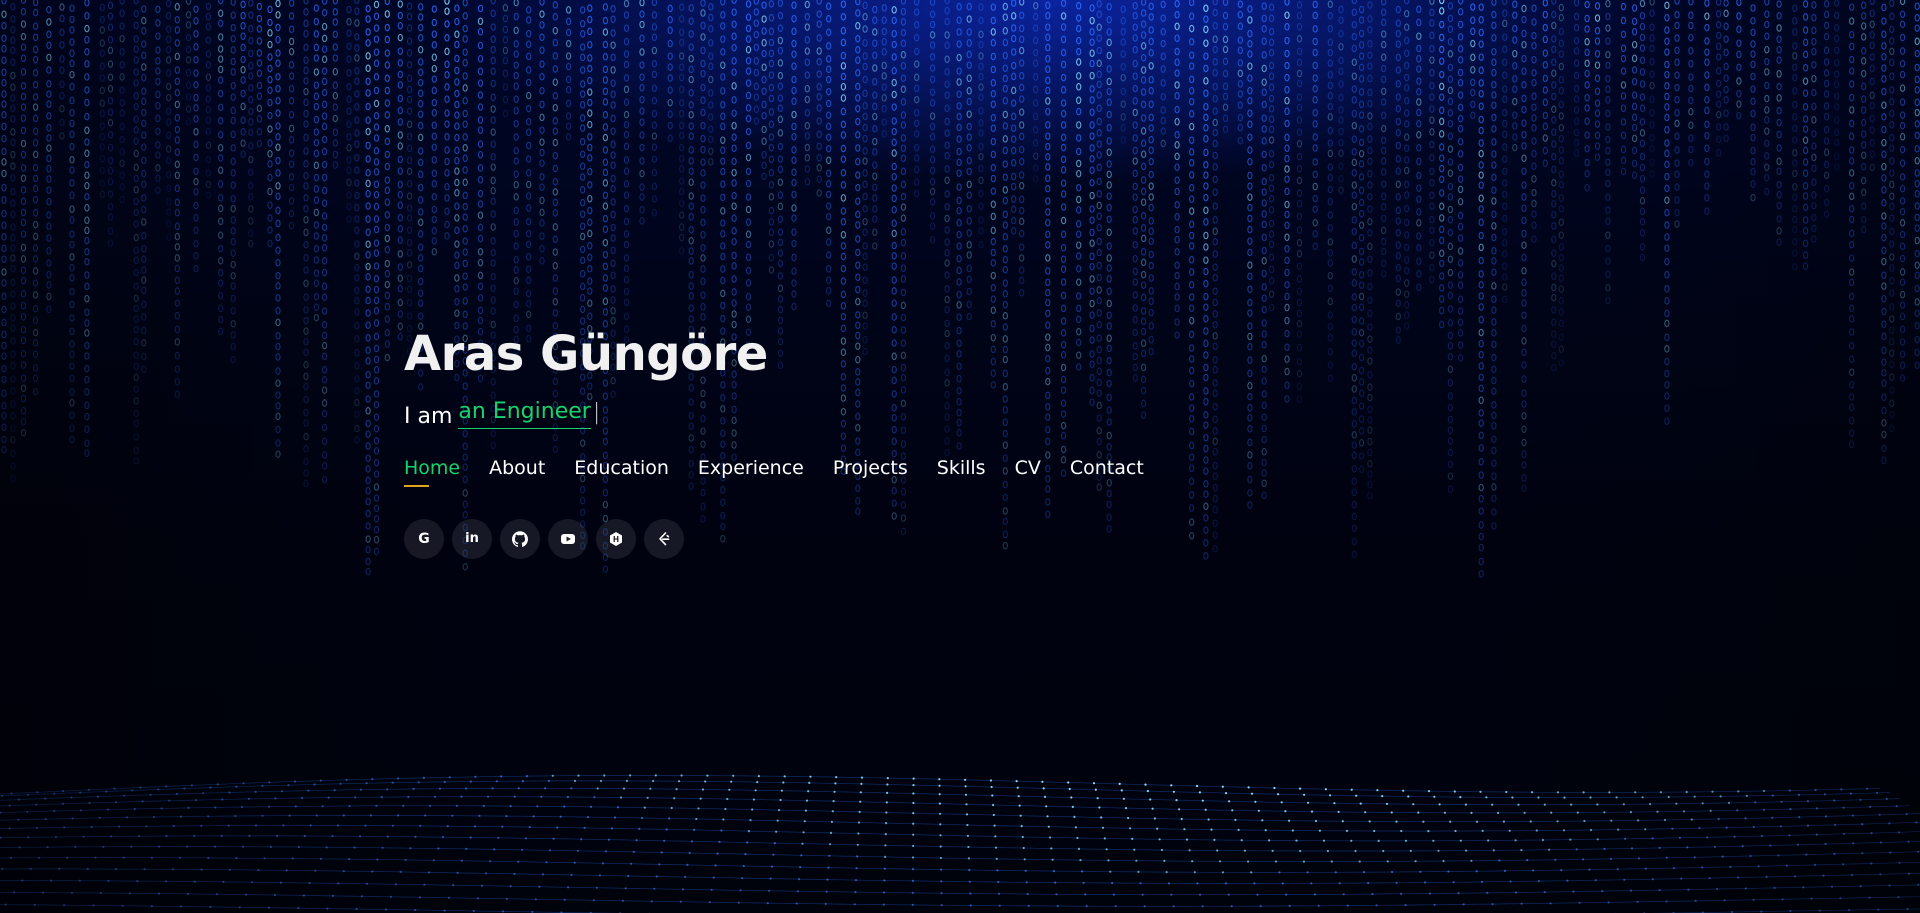  I want to click on nav-link-about: About, so click(517, 472).